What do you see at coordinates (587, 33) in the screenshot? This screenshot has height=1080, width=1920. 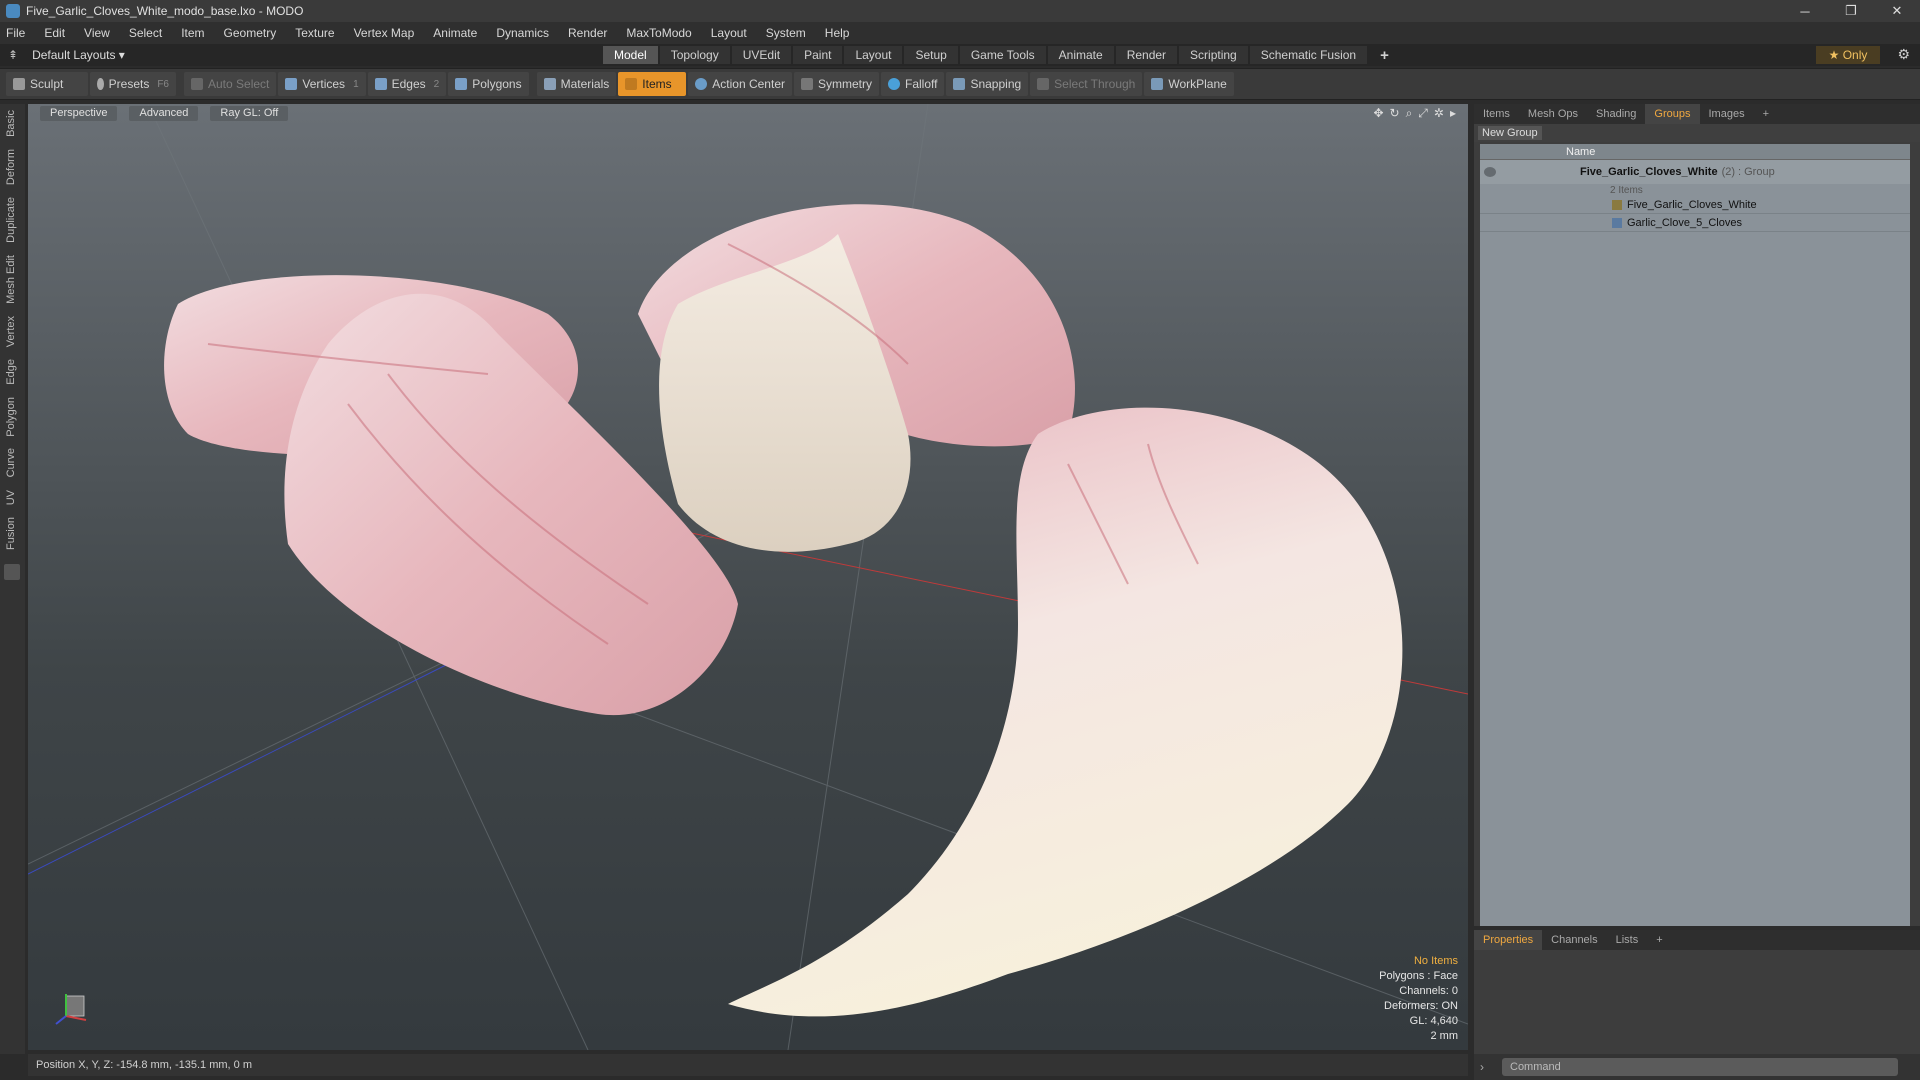 I see `menu-render: Render` at bounding box center [587, 33].